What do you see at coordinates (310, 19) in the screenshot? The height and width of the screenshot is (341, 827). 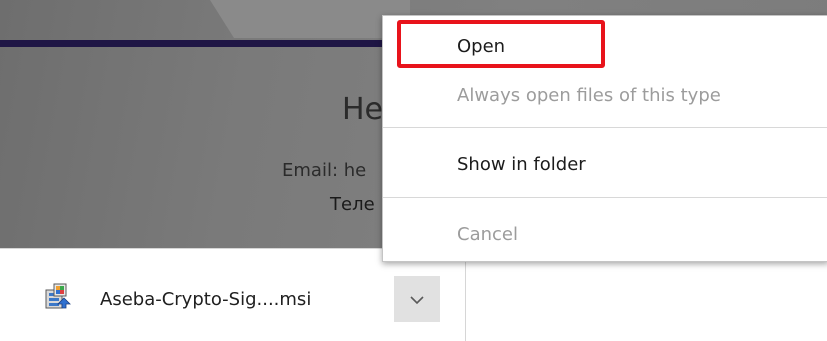 I see `page-header-shape` at bounding box center [310, 19].